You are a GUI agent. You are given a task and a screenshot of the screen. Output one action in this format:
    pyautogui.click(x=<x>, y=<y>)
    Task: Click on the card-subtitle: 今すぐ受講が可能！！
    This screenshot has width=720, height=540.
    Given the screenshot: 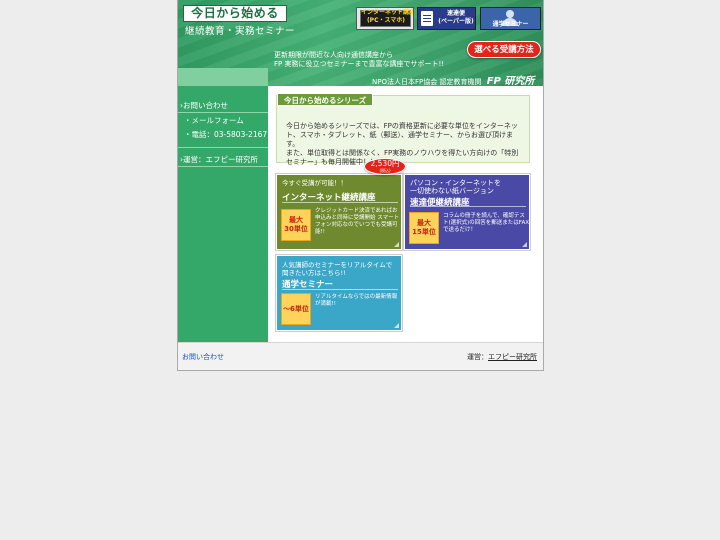 What is the action you would take?
    pyautogui.click(x=314, y=183)
    